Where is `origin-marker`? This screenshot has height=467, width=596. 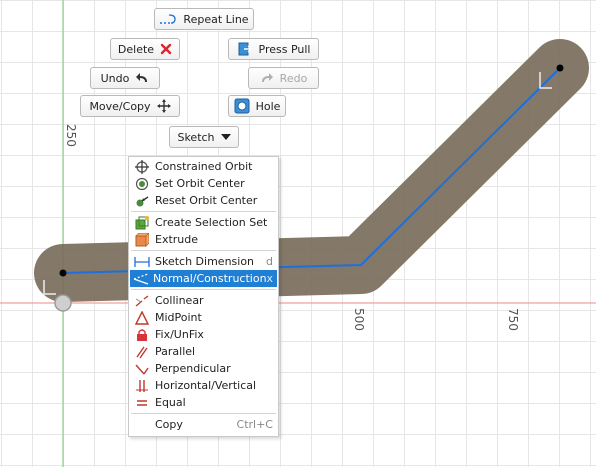 origin-marker is located at coordinates (63, 303).